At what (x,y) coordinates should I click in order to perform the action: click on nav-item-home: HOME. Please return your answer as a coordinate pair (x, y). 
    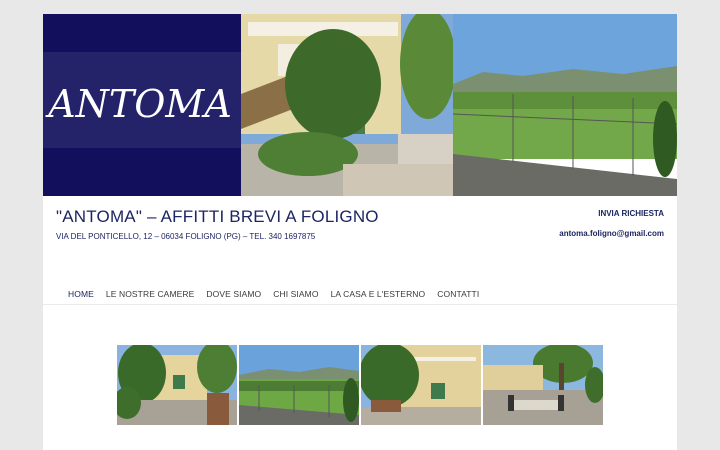
    Looking at the image, I should click on (81, 294).